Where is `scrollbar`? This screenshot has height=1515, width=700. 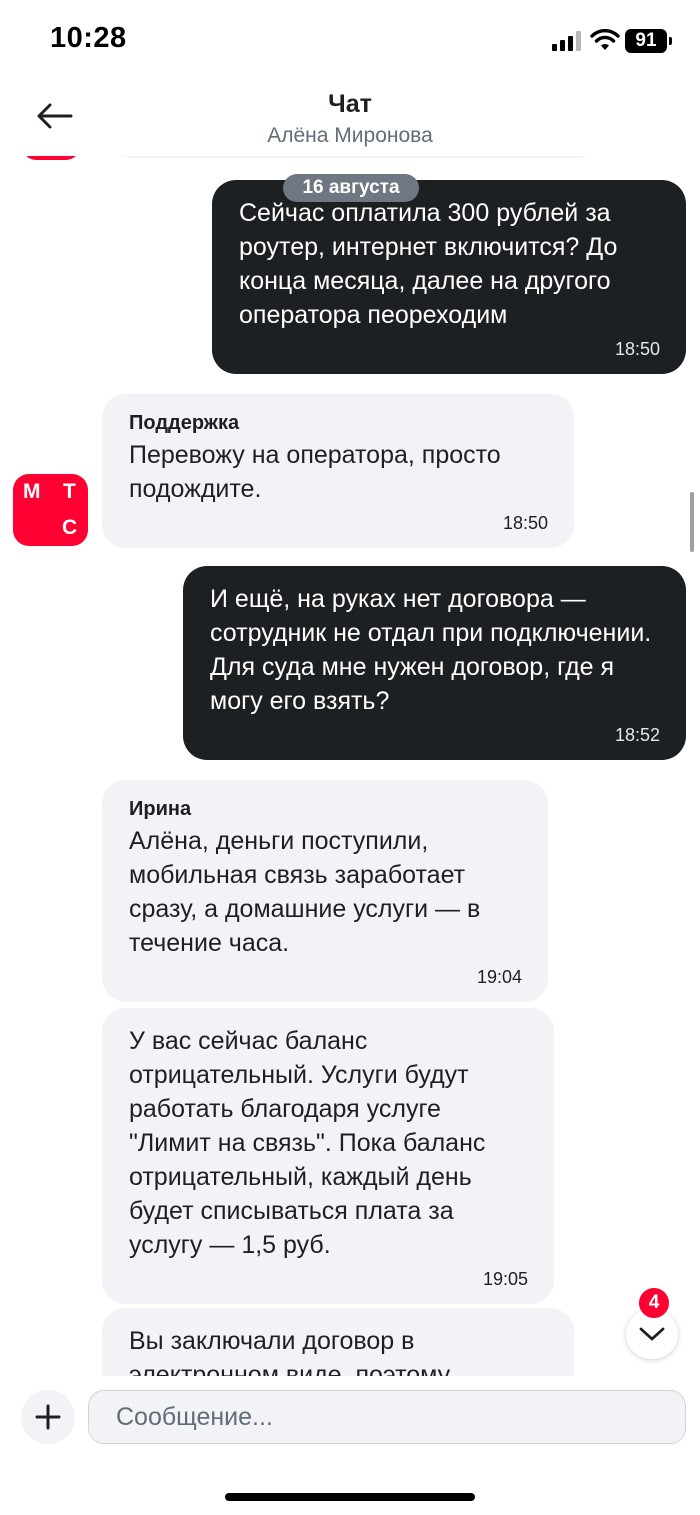
scrollbar is located at coordinates (692, 522).